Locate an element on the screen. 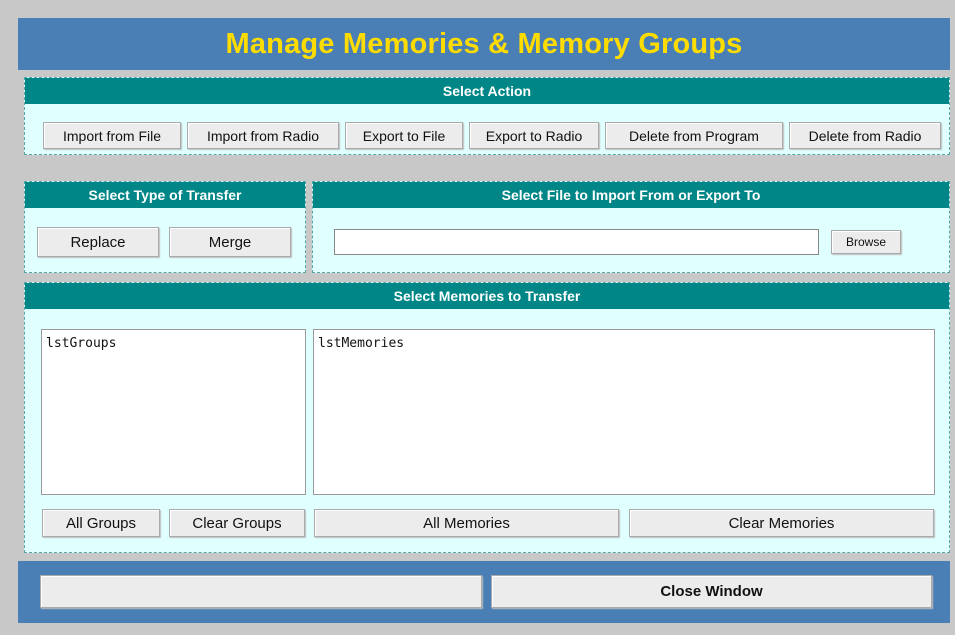 The width and height of the screenshot is (955, 635). title-bar: Manage Memories & Memory Groups is located at coordinates (484, 44).